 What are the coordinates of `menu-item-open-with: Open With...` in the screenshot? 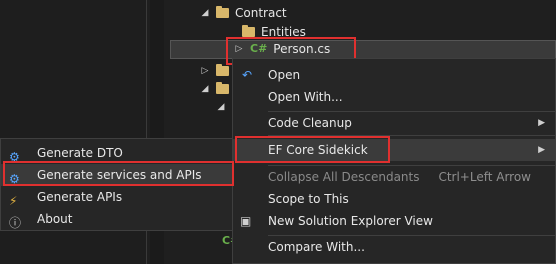 It's located at (394, 97).